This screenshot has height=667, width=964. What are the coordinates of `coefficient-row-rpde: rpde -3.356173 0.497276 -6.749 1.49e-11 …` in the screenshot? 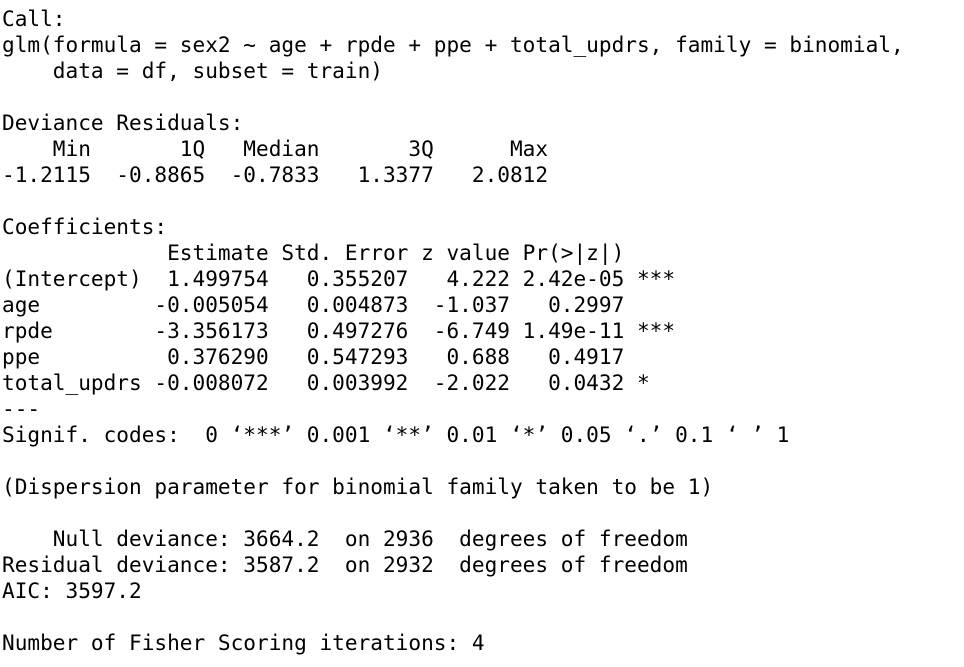 It's located at (339, 330).